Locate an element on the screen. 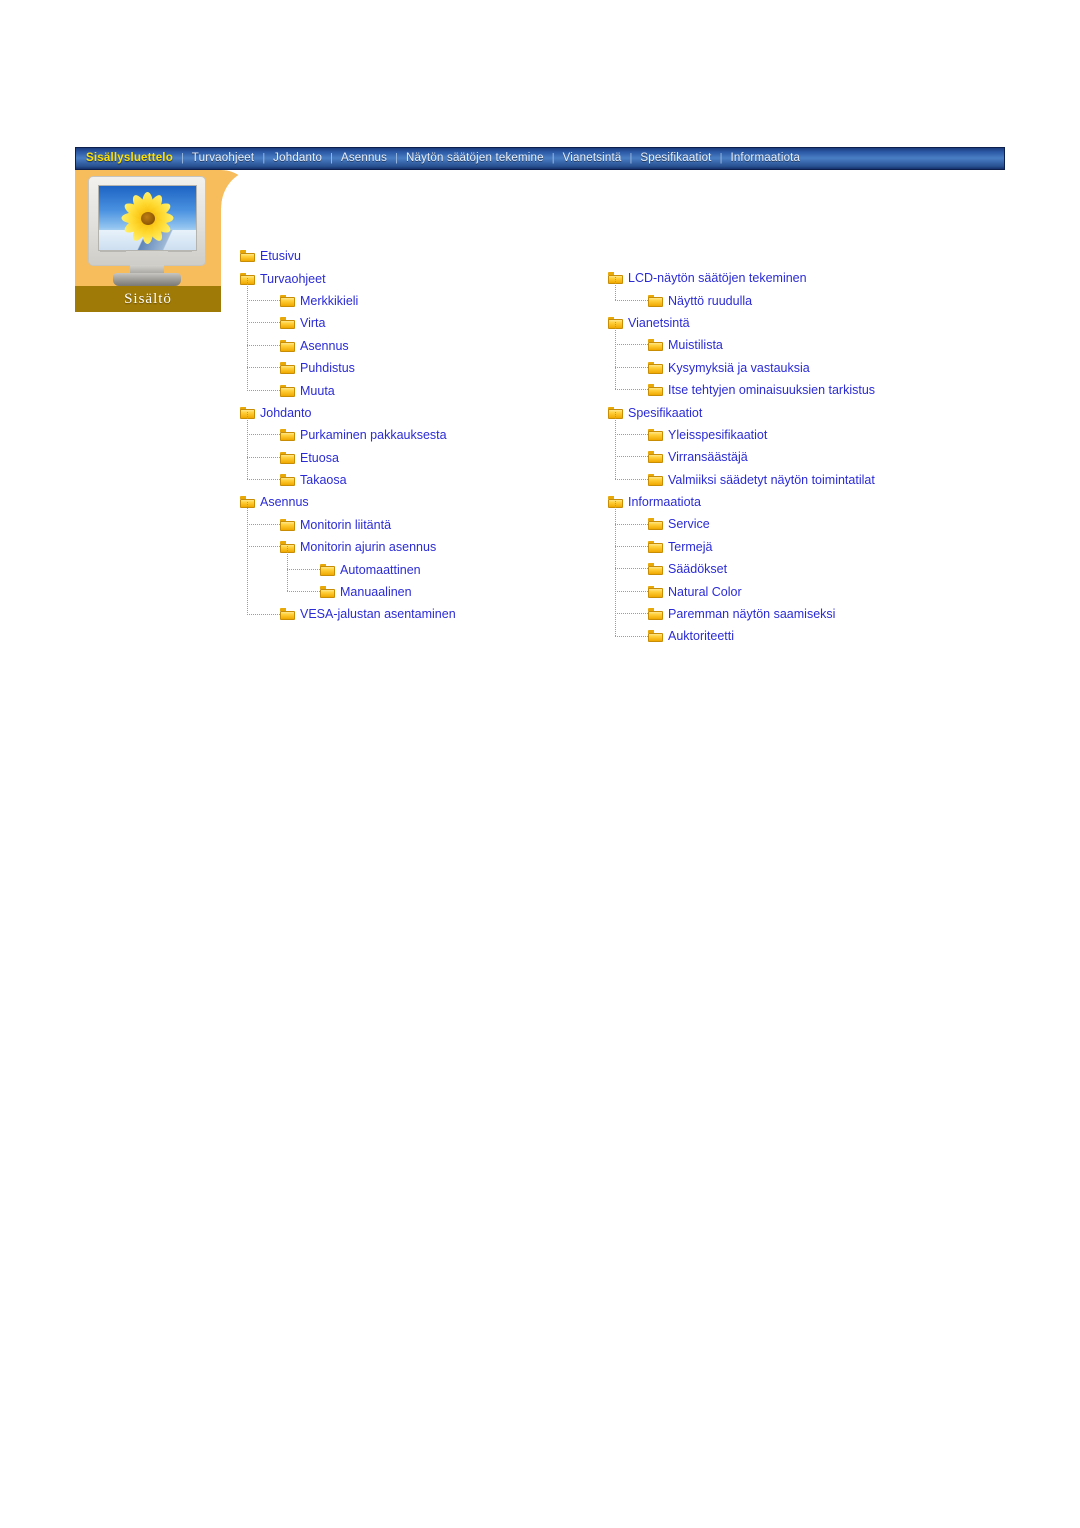 The height and width of the screenshot is (1528, 1080). tree-item-label: Manuaalinen is located at coordinates (376, 592).